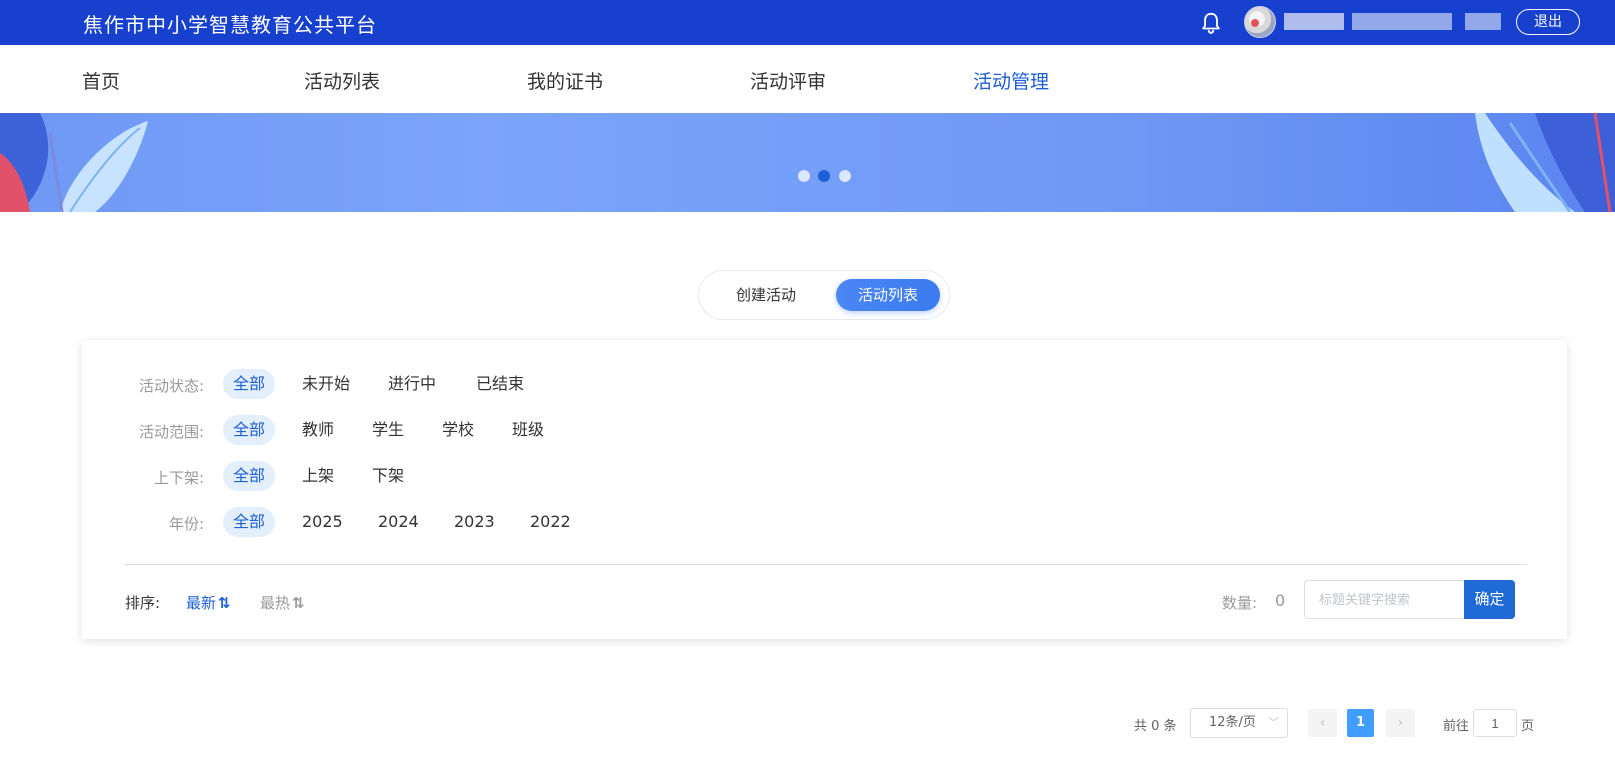  What do you see at coordinates (1548, 22) in the screenshot?
I see `logout-button: 退出` at bounding box center [1548, 22].